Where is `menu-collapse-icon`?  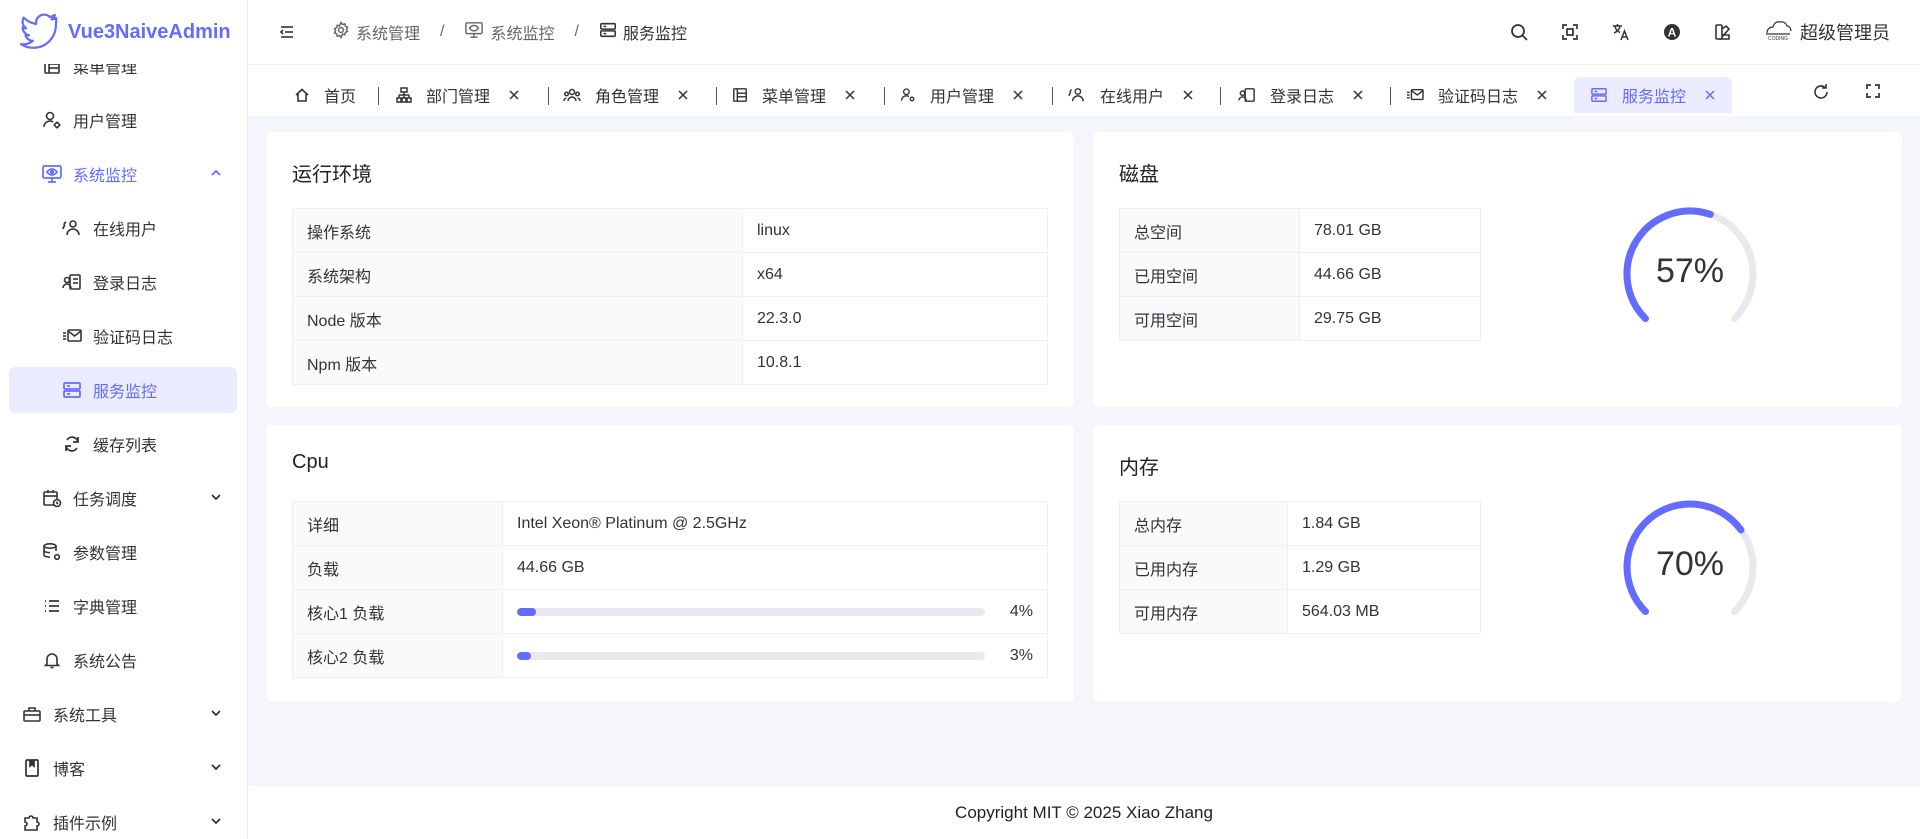
menu-collapse-icon is located at coordinates (287, 32).